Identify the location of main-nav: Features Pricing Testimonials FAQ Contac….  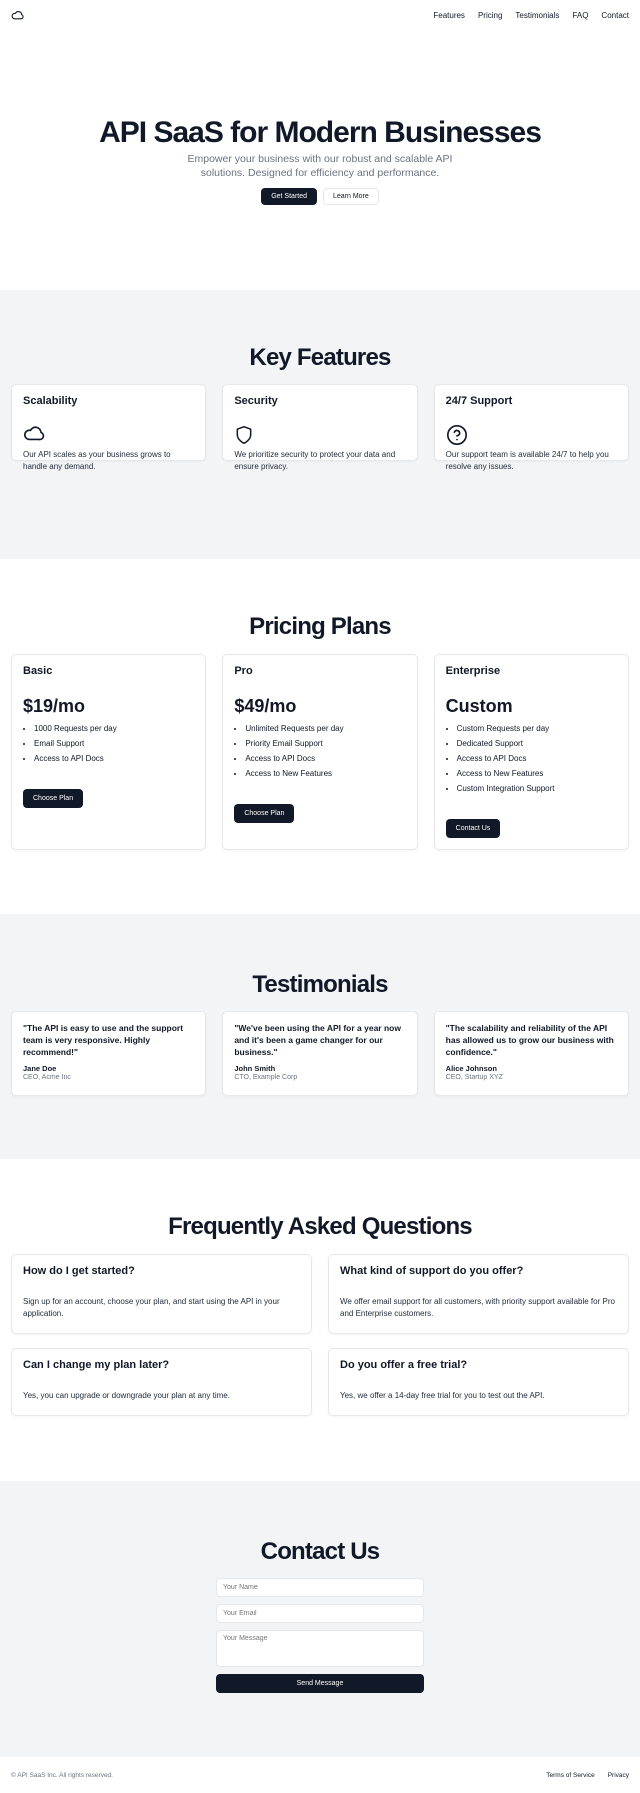
(531, 15).